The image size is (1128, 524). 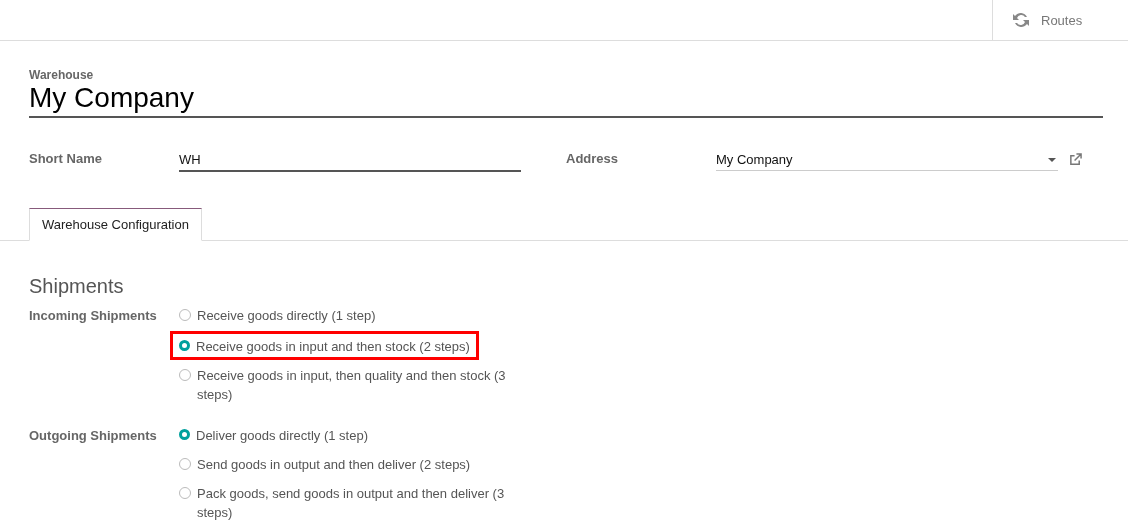 What do you see at coordinates (66, 158) in the screenshot?
I see `field-label: Short Name` at bounding box center [66, 158].